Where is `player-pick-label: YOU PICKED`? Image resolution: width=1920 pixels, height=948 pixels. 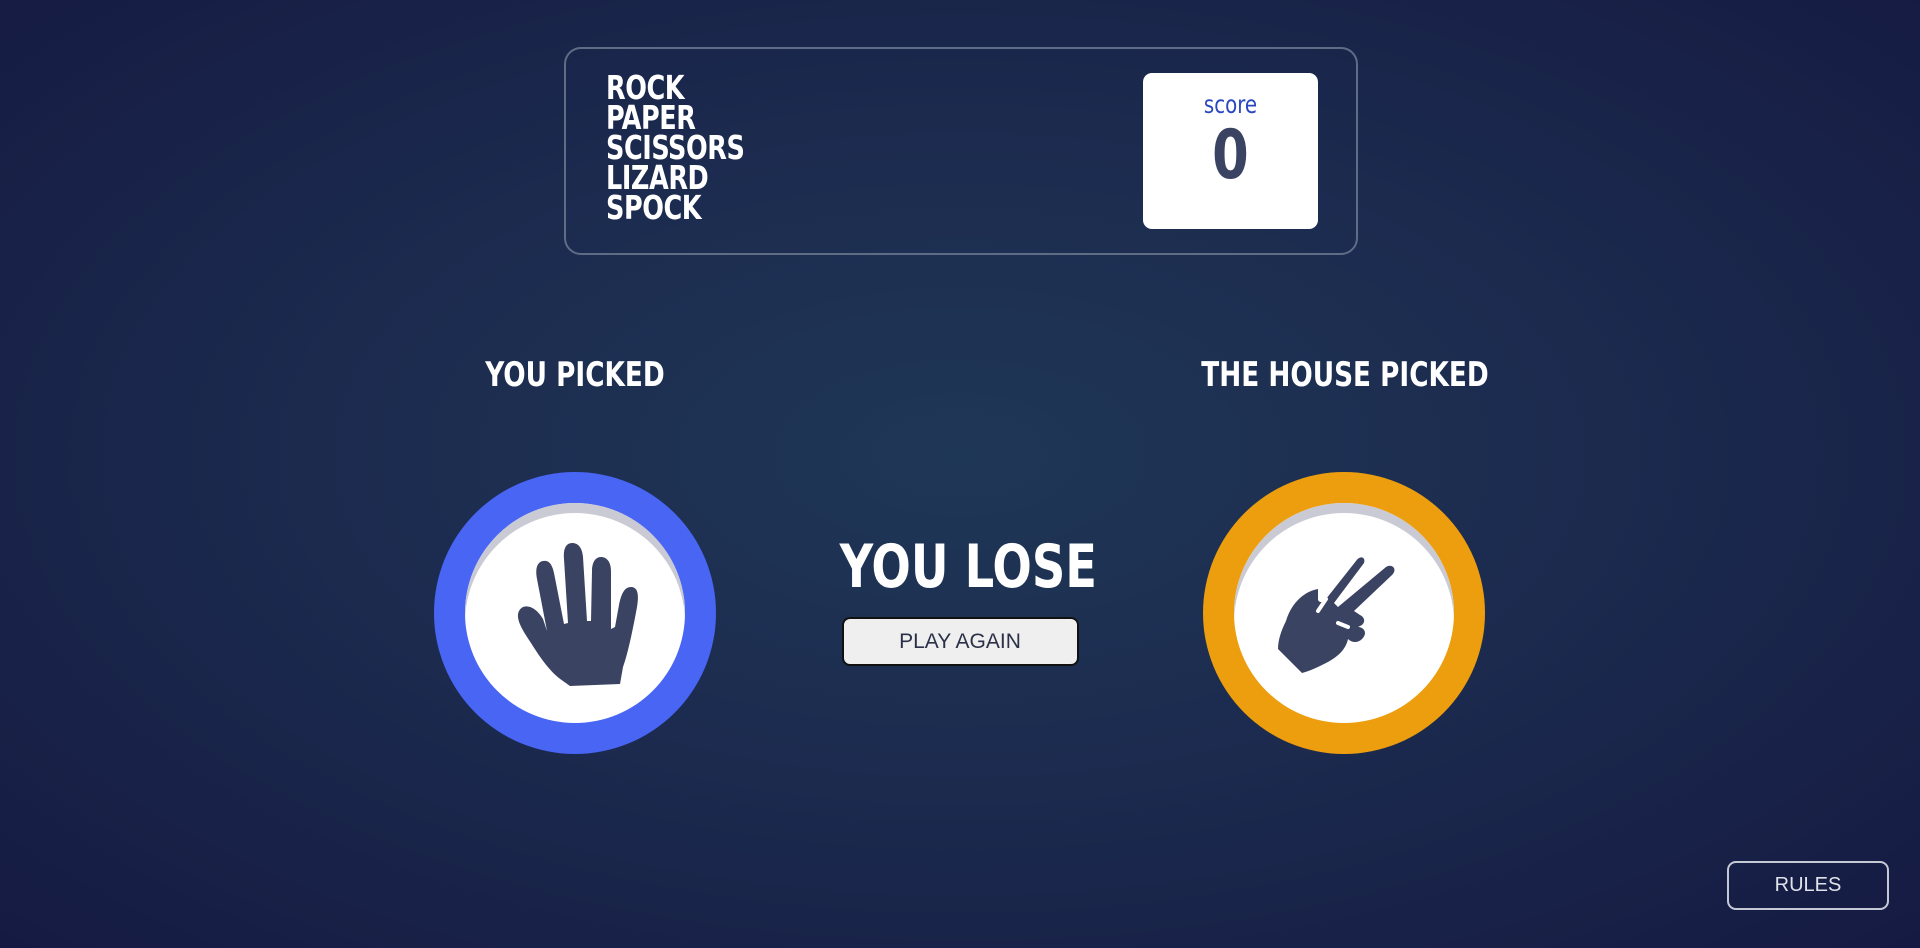 player-pick-label: YOU PICKED is located at coordinates (575, 375).